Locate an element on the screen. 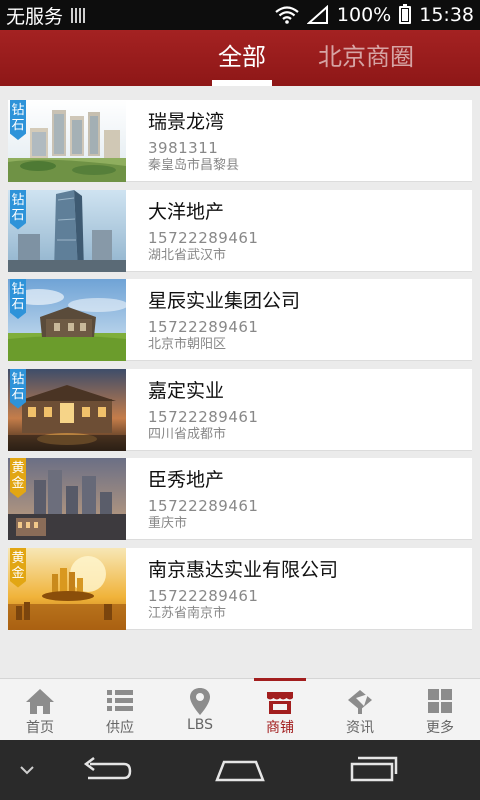 The image size is (480, 800). listing-name: 嘉定实业 is located at coordinates (186, 390).